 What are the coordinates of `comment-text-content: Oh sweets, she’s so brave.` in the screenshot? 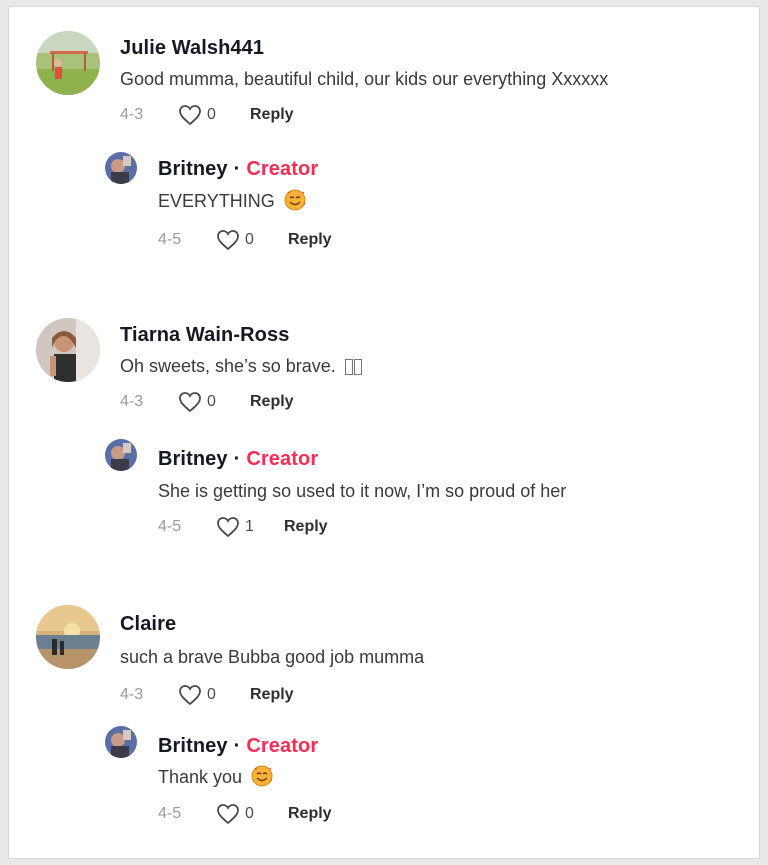 It's located at (228, 366).